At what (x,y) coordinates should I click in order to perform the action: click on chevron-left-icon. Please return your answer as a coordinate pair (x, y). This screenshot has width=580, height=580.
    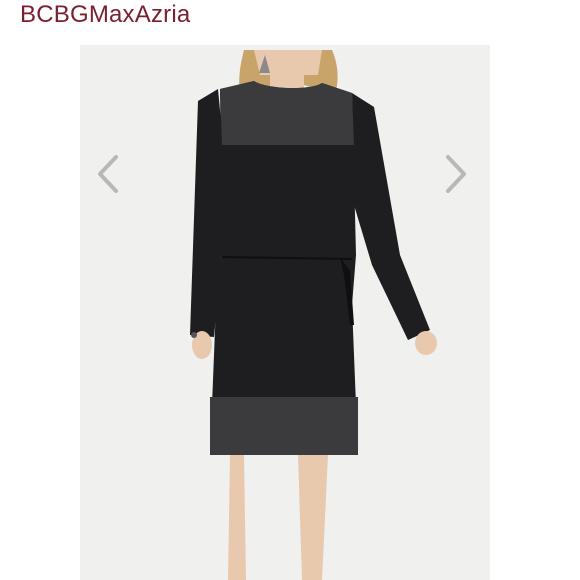
    Looking at the image, I should click on (108, 174).